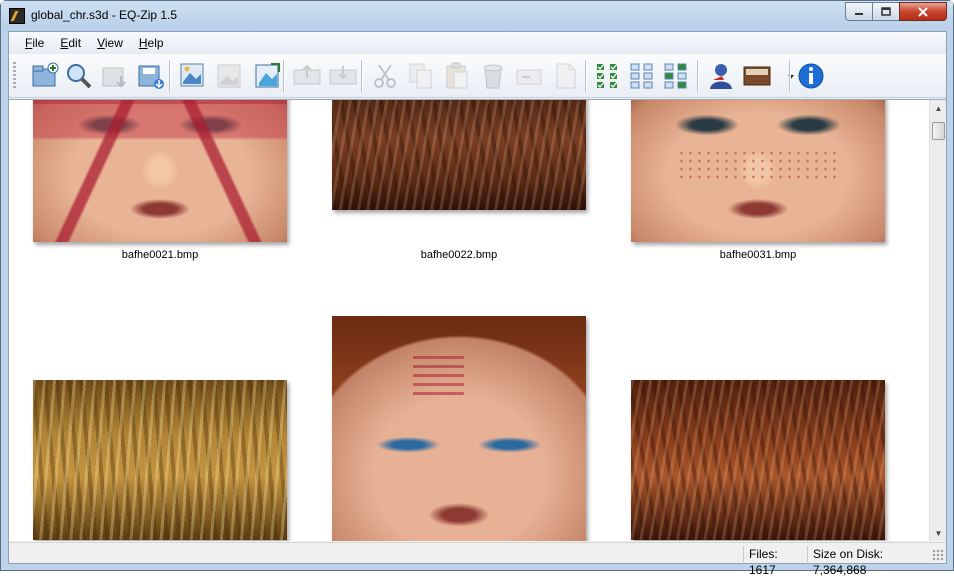  I want to click on new-archive-icon, so click(45, 74).